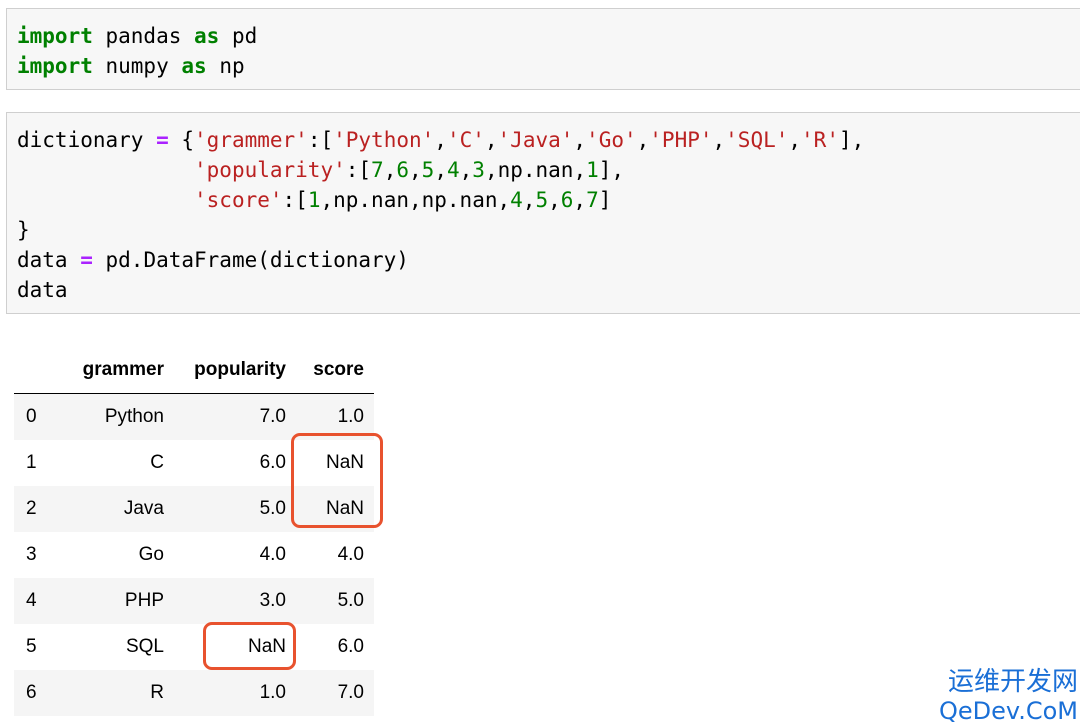 This screenshot has width=1080, height=728. Describe the element at coordinates (31, 600) in the screenshot. I see `row-index: 4` at that location.